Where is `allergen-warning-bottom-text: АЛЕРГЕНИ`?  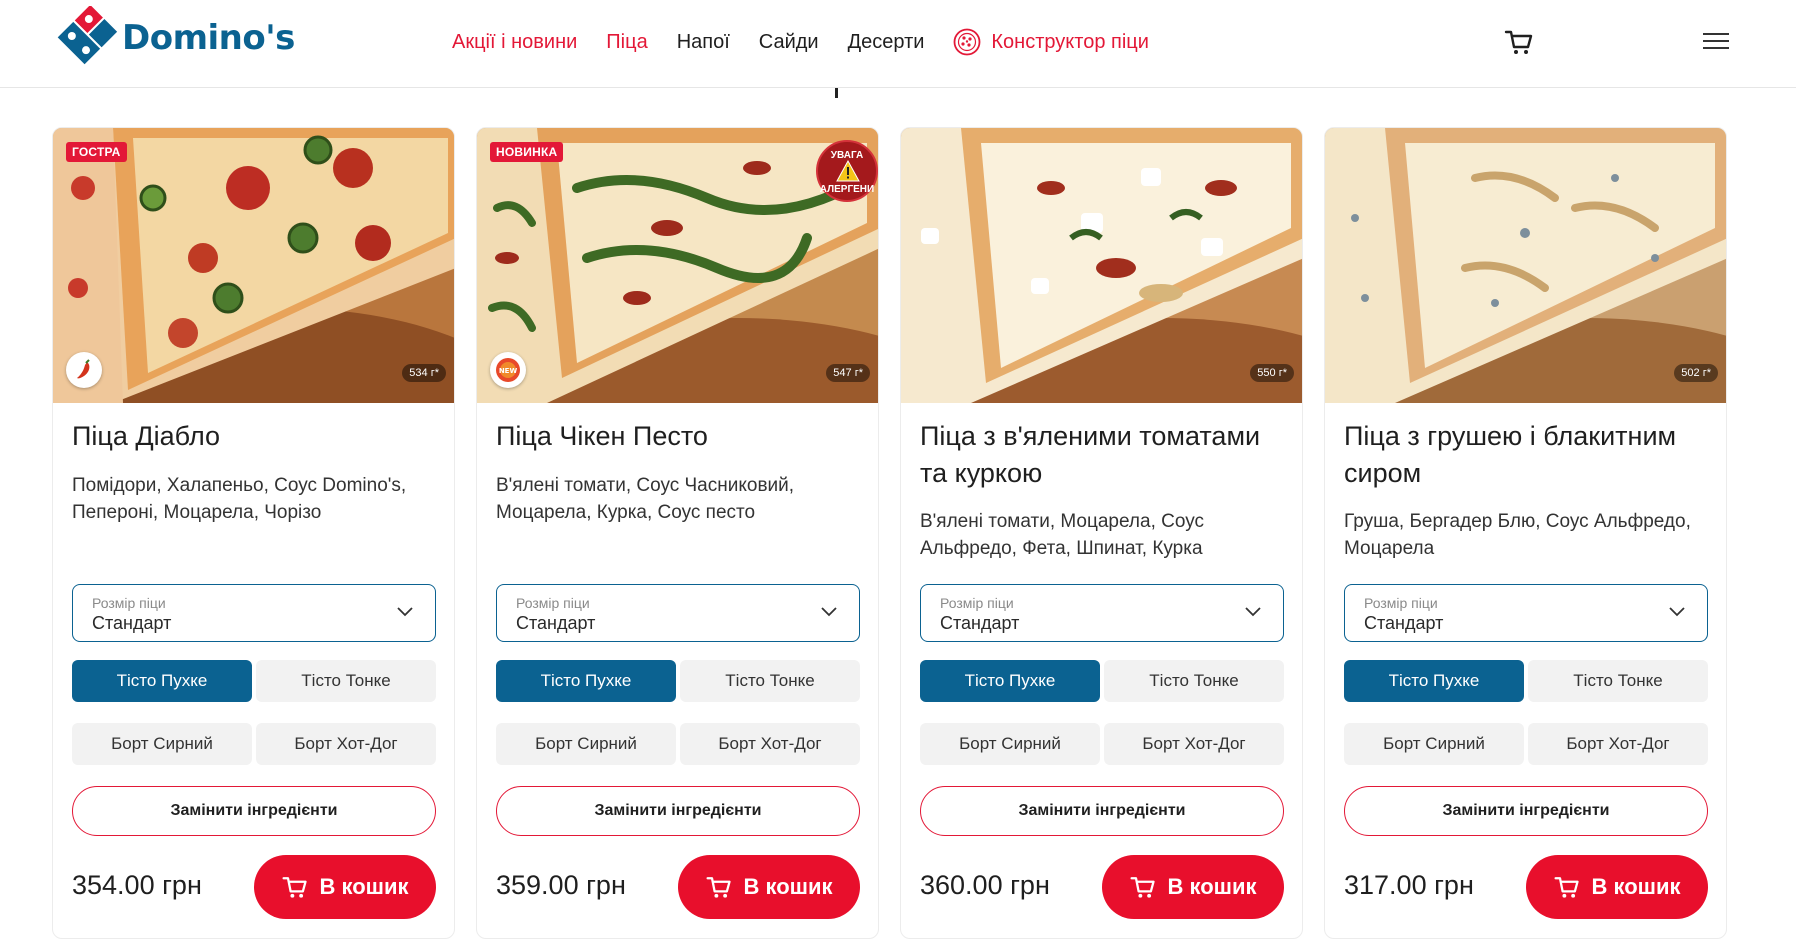
allergen-warning-bottom-text: АЛЕРГЕНИ is located at coordinates (847, 189).